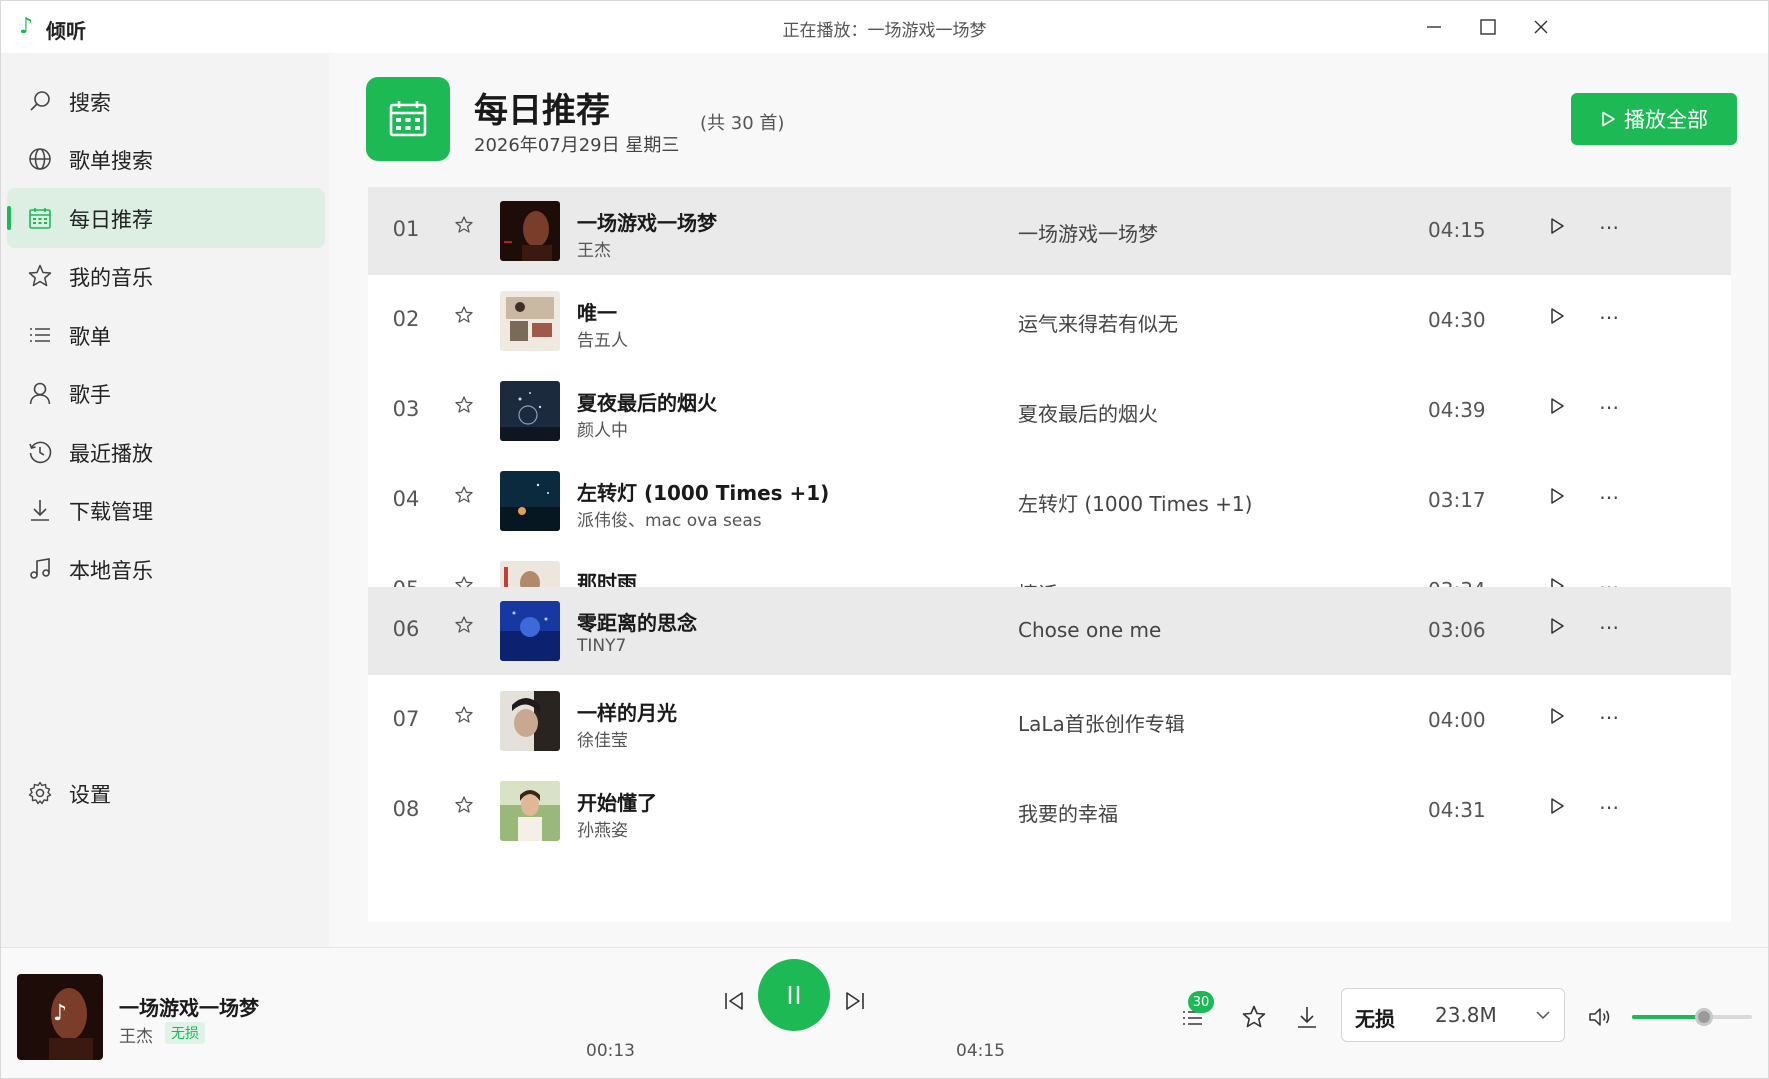 Image resolution: width=1769 pixels, height=1079 pixels. What do you see at coordinates (602, 338) in the screenshot?
I see `song-artist: 告五人` at bounding box center [602, 338].